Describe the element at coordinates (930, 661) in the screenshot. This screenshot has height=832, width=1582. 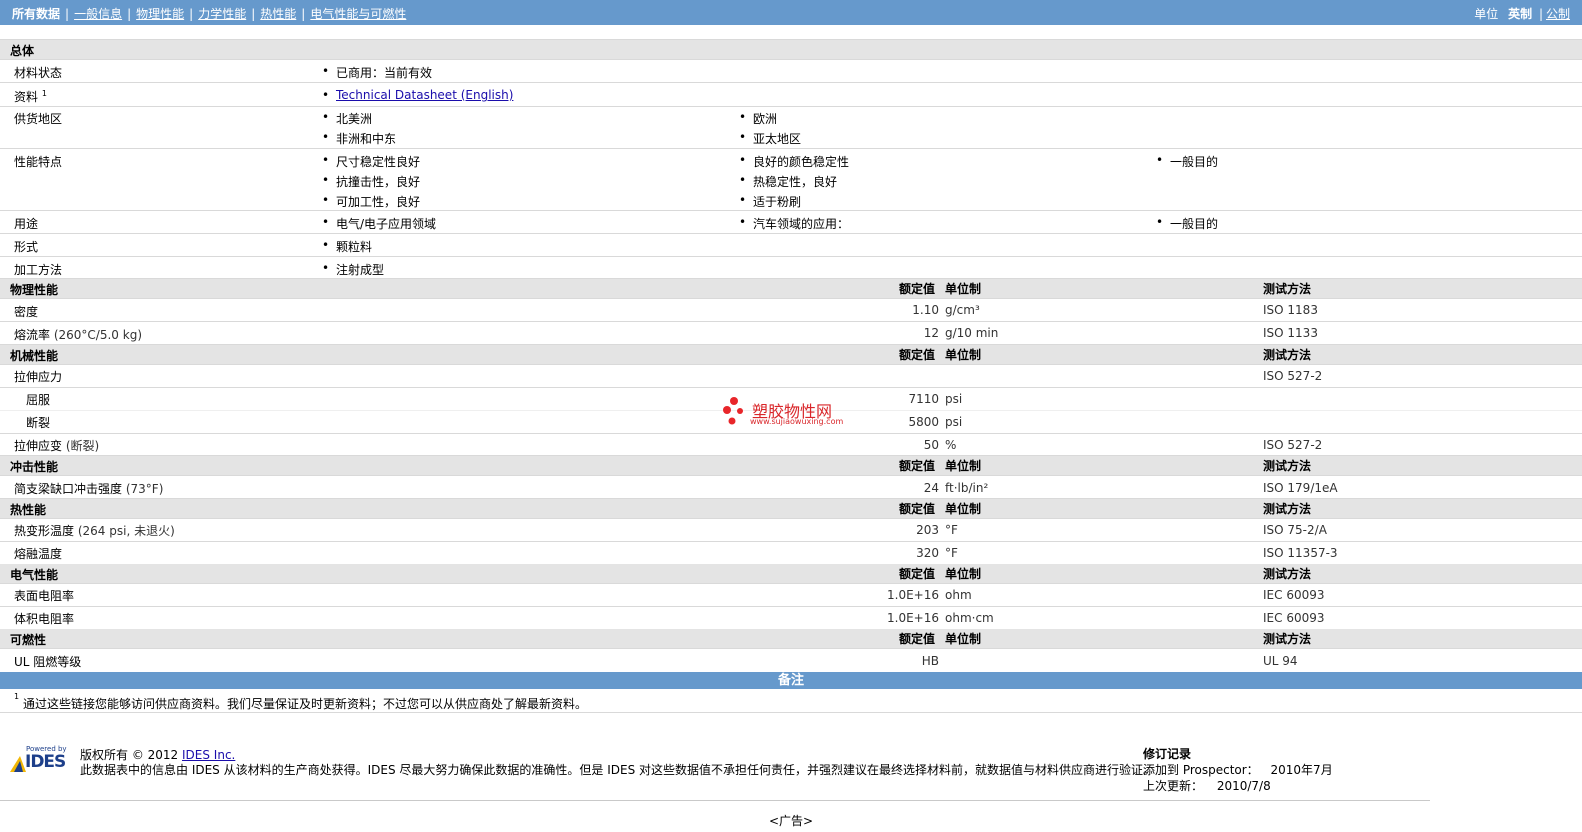
I see `nominal-value: HB` at that location.